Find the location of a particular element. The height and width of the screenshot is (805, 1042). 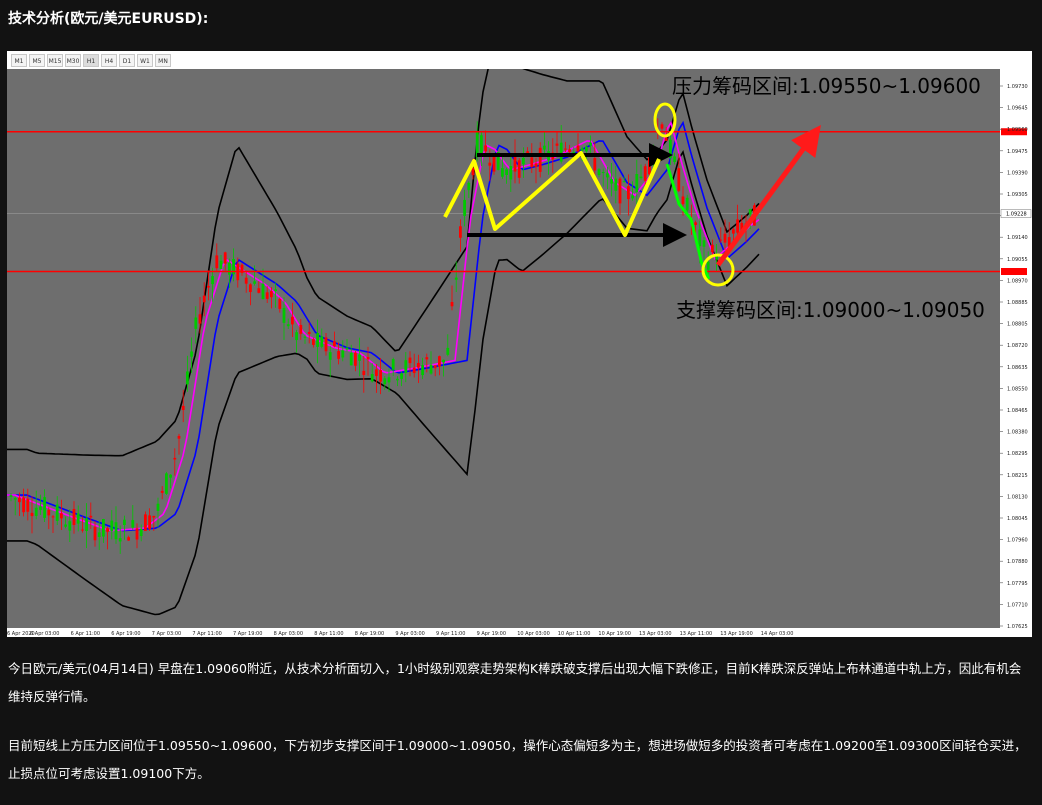

timeframe-button-mn: MN is located at coordinates (163, 60).